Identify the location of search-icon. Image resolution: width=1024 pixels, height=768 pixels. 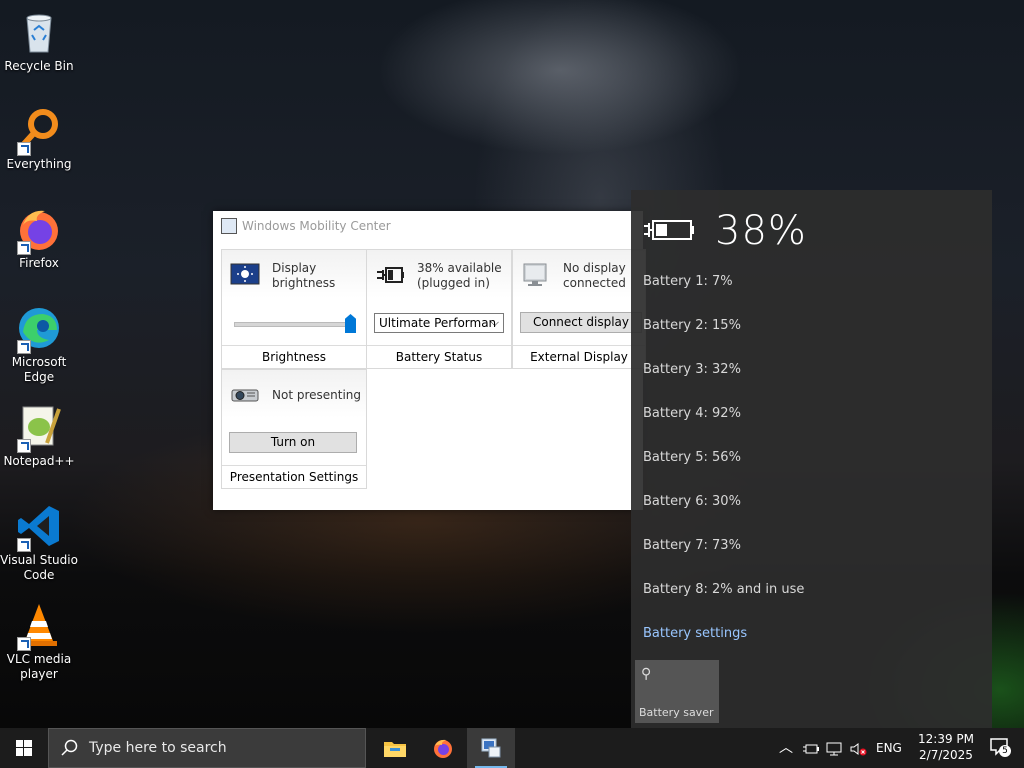
(70, 749).